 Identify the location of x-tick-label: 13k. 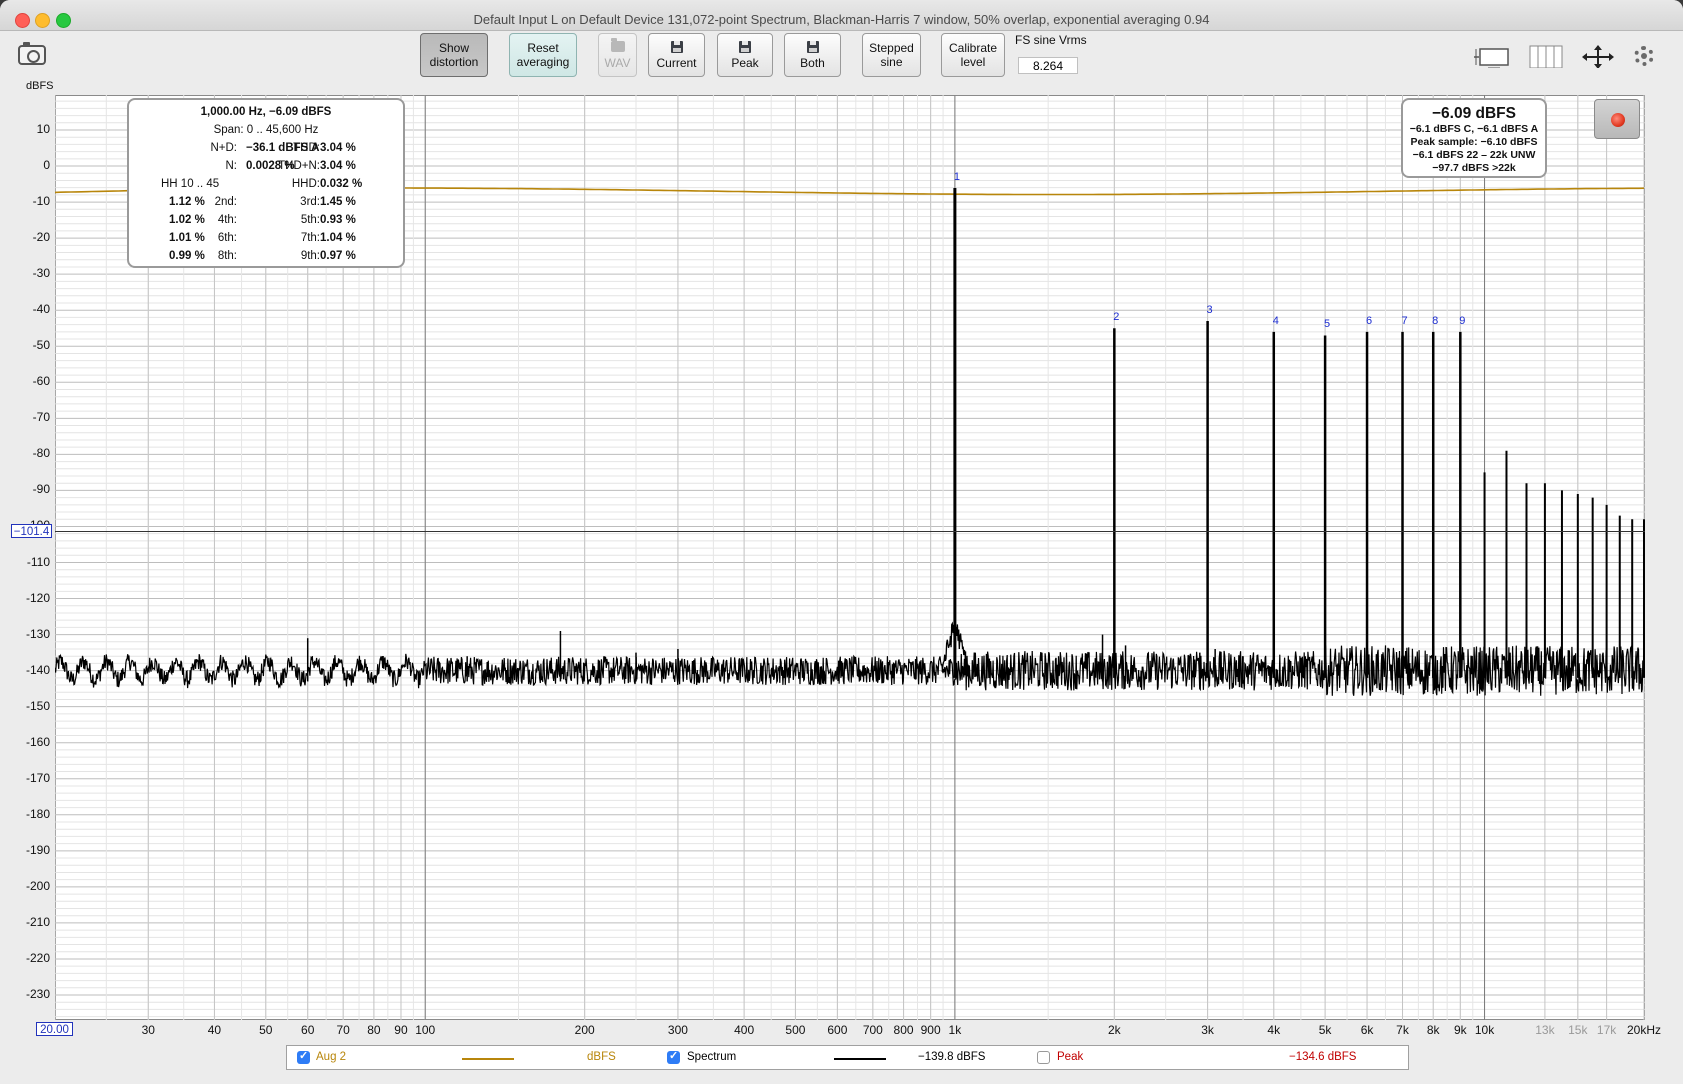
(1545, 1030).